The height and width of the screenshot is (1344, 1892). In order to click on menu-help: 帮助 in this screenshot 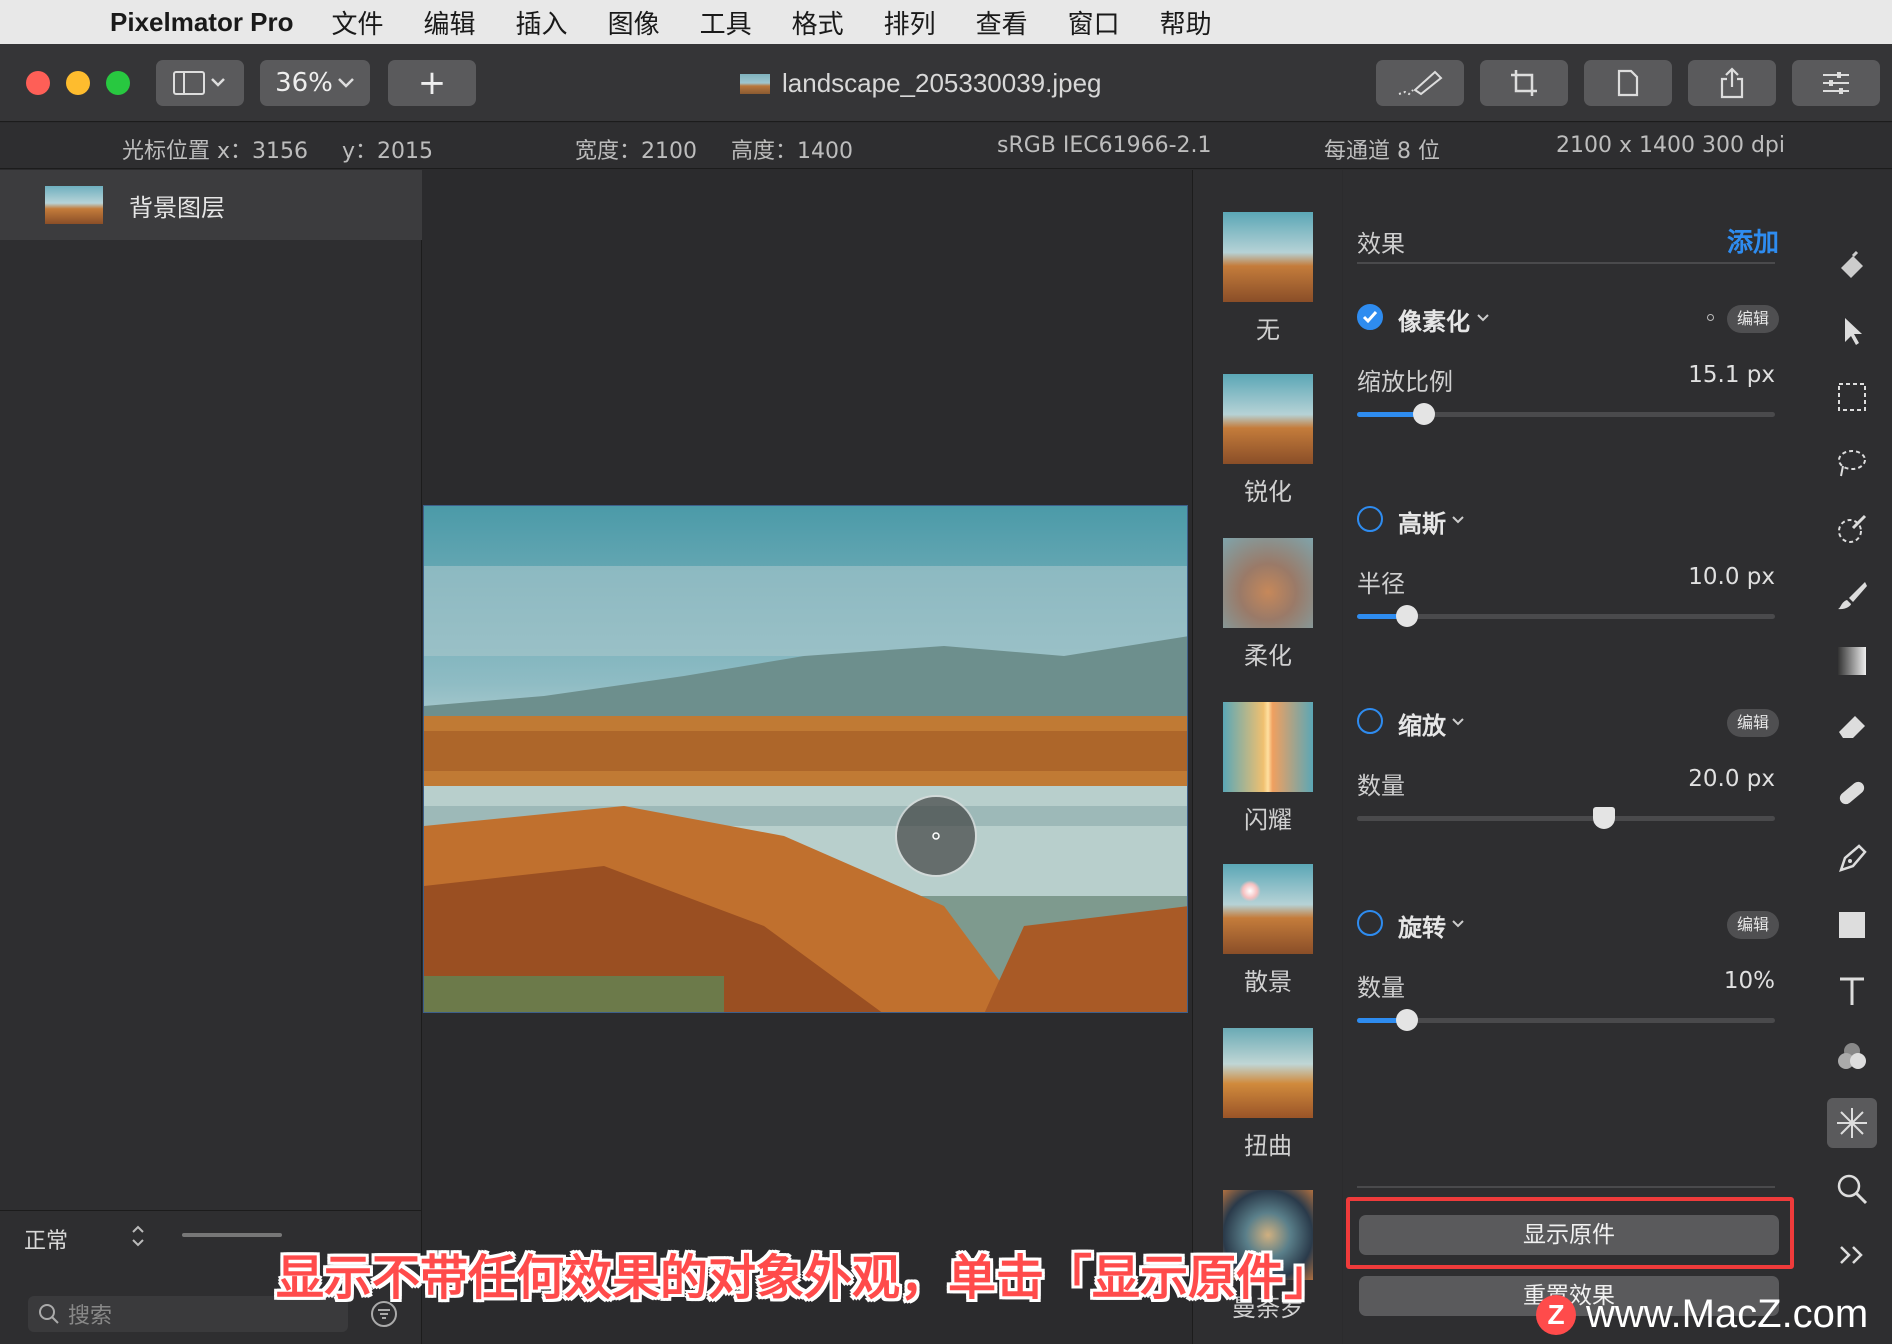, I will do `click(1186, 22)`.